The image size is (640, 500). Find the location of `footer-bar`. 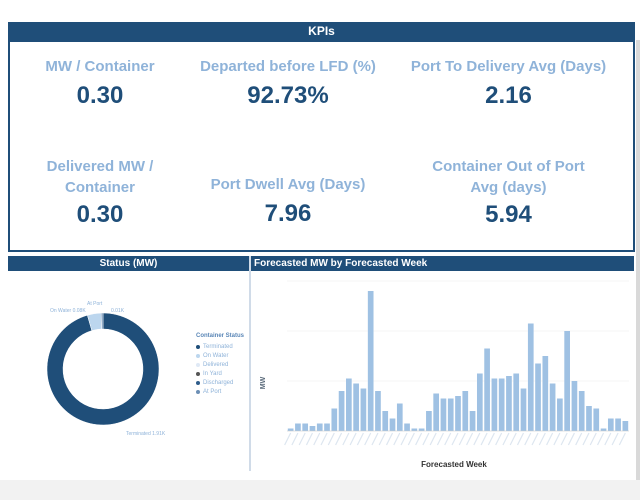

footer-bar is located at coordinates (320, 490).